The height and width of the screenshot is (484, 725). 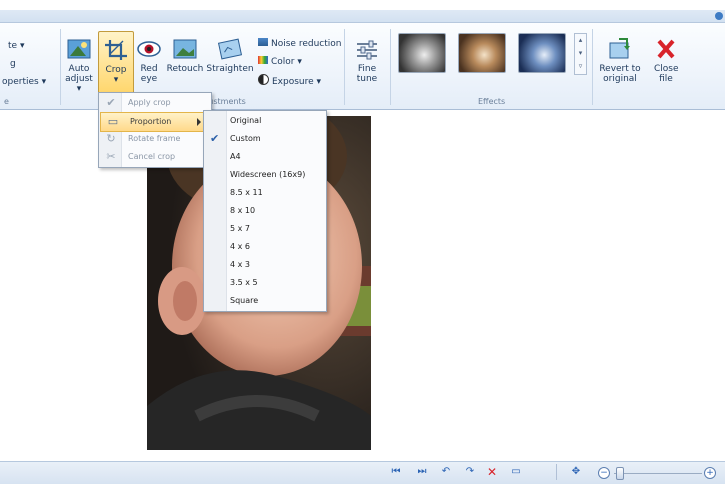 I want to click on effect-thumbnail-sepia, so click(x=482, y=53).